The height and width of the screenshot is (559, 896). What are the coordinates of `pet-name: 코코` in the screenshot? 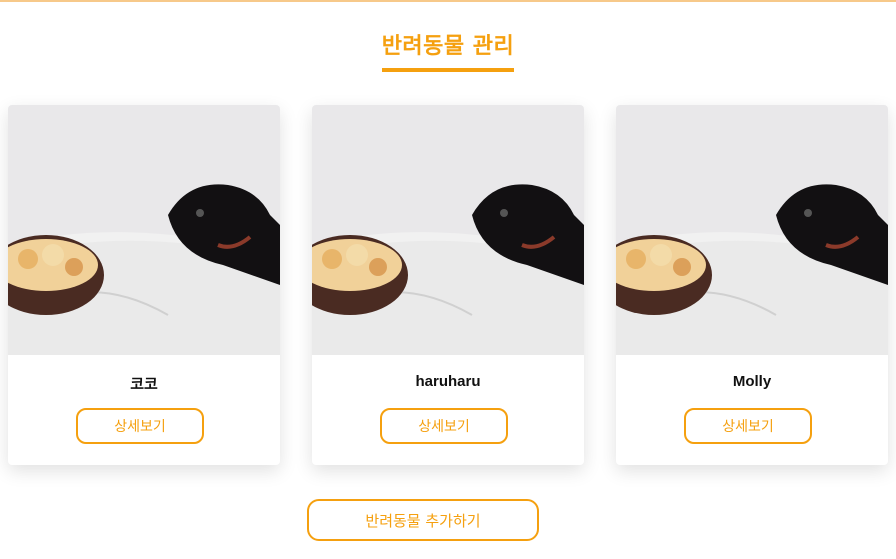 It's located at (144, 384).